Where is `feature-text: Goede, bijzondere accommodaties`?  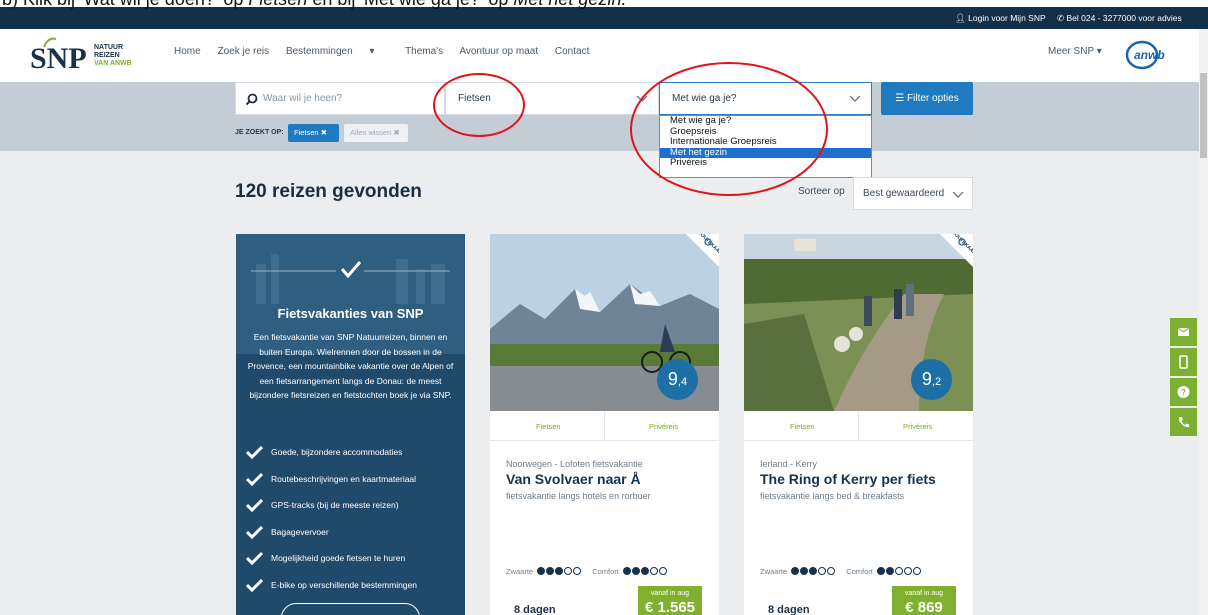 feature-text: Goede, bijzondere accommodaties is located at coordinates (337, 452).